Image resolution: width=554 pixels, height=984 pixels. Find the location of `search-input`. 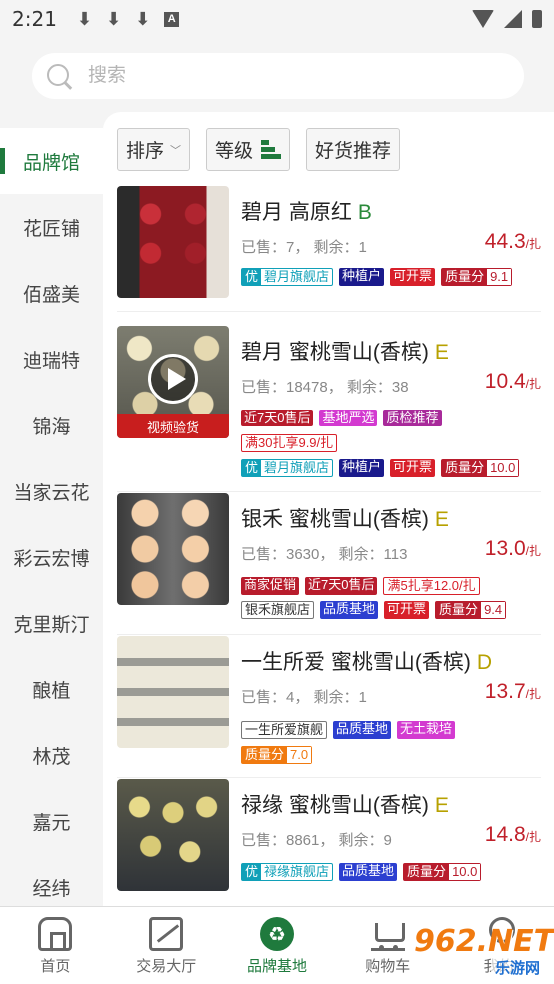

search-input is located at coordinates (288, 76).